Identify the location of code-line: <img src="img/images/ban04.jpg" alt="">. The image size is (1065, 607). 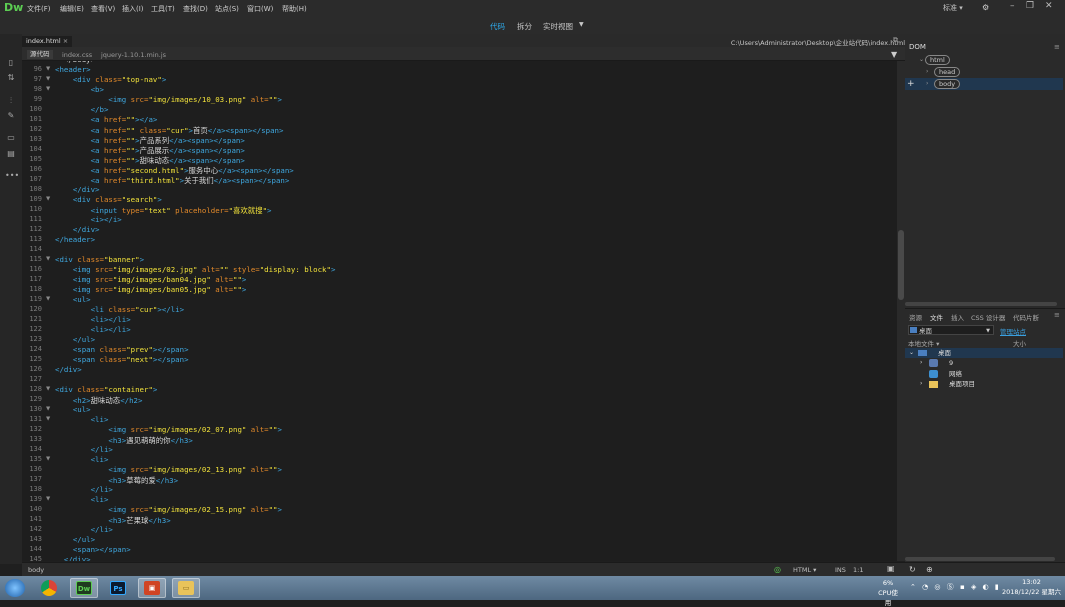
(151, 279).